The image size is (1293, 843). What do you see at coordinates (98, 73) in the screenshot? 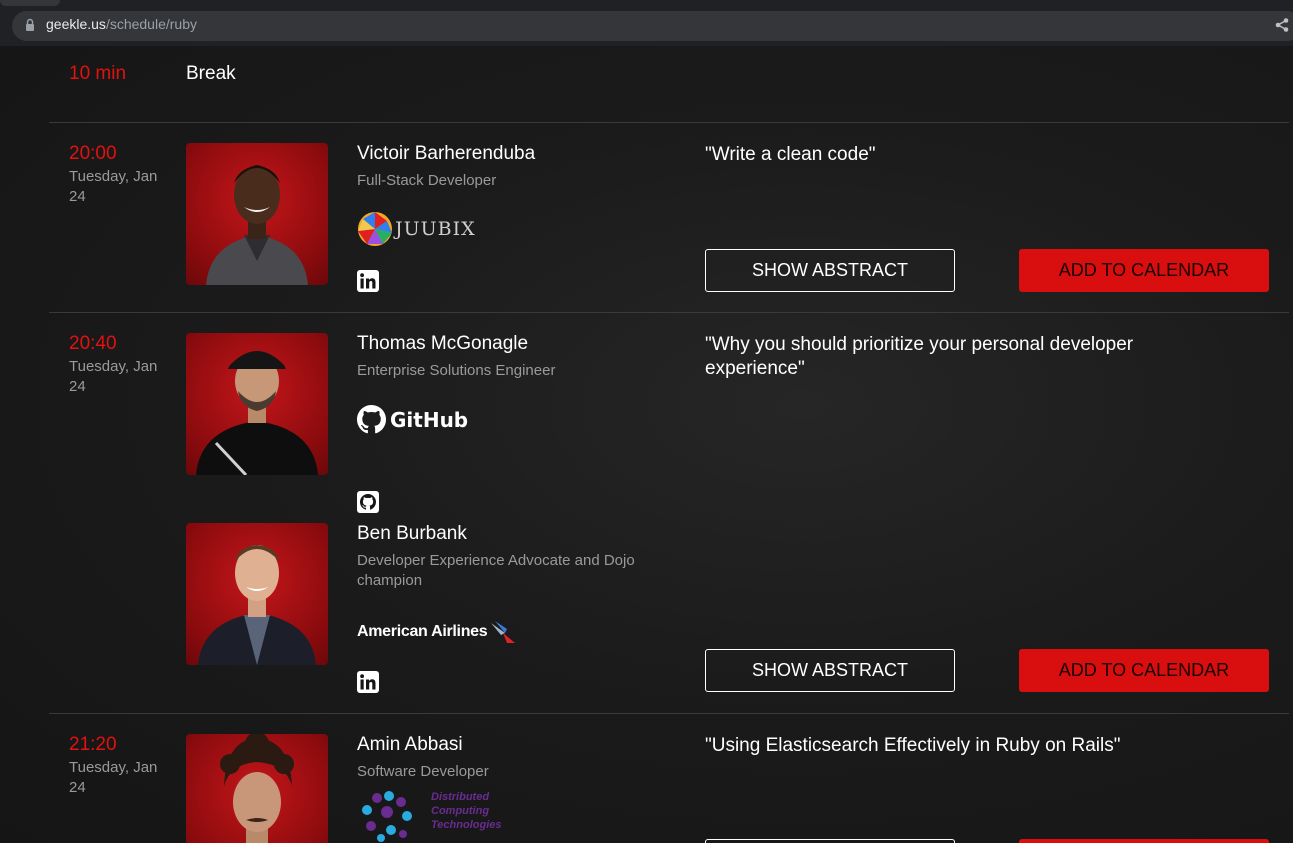
I see `break-duration: 10 min` at bounding box center [98, 73].